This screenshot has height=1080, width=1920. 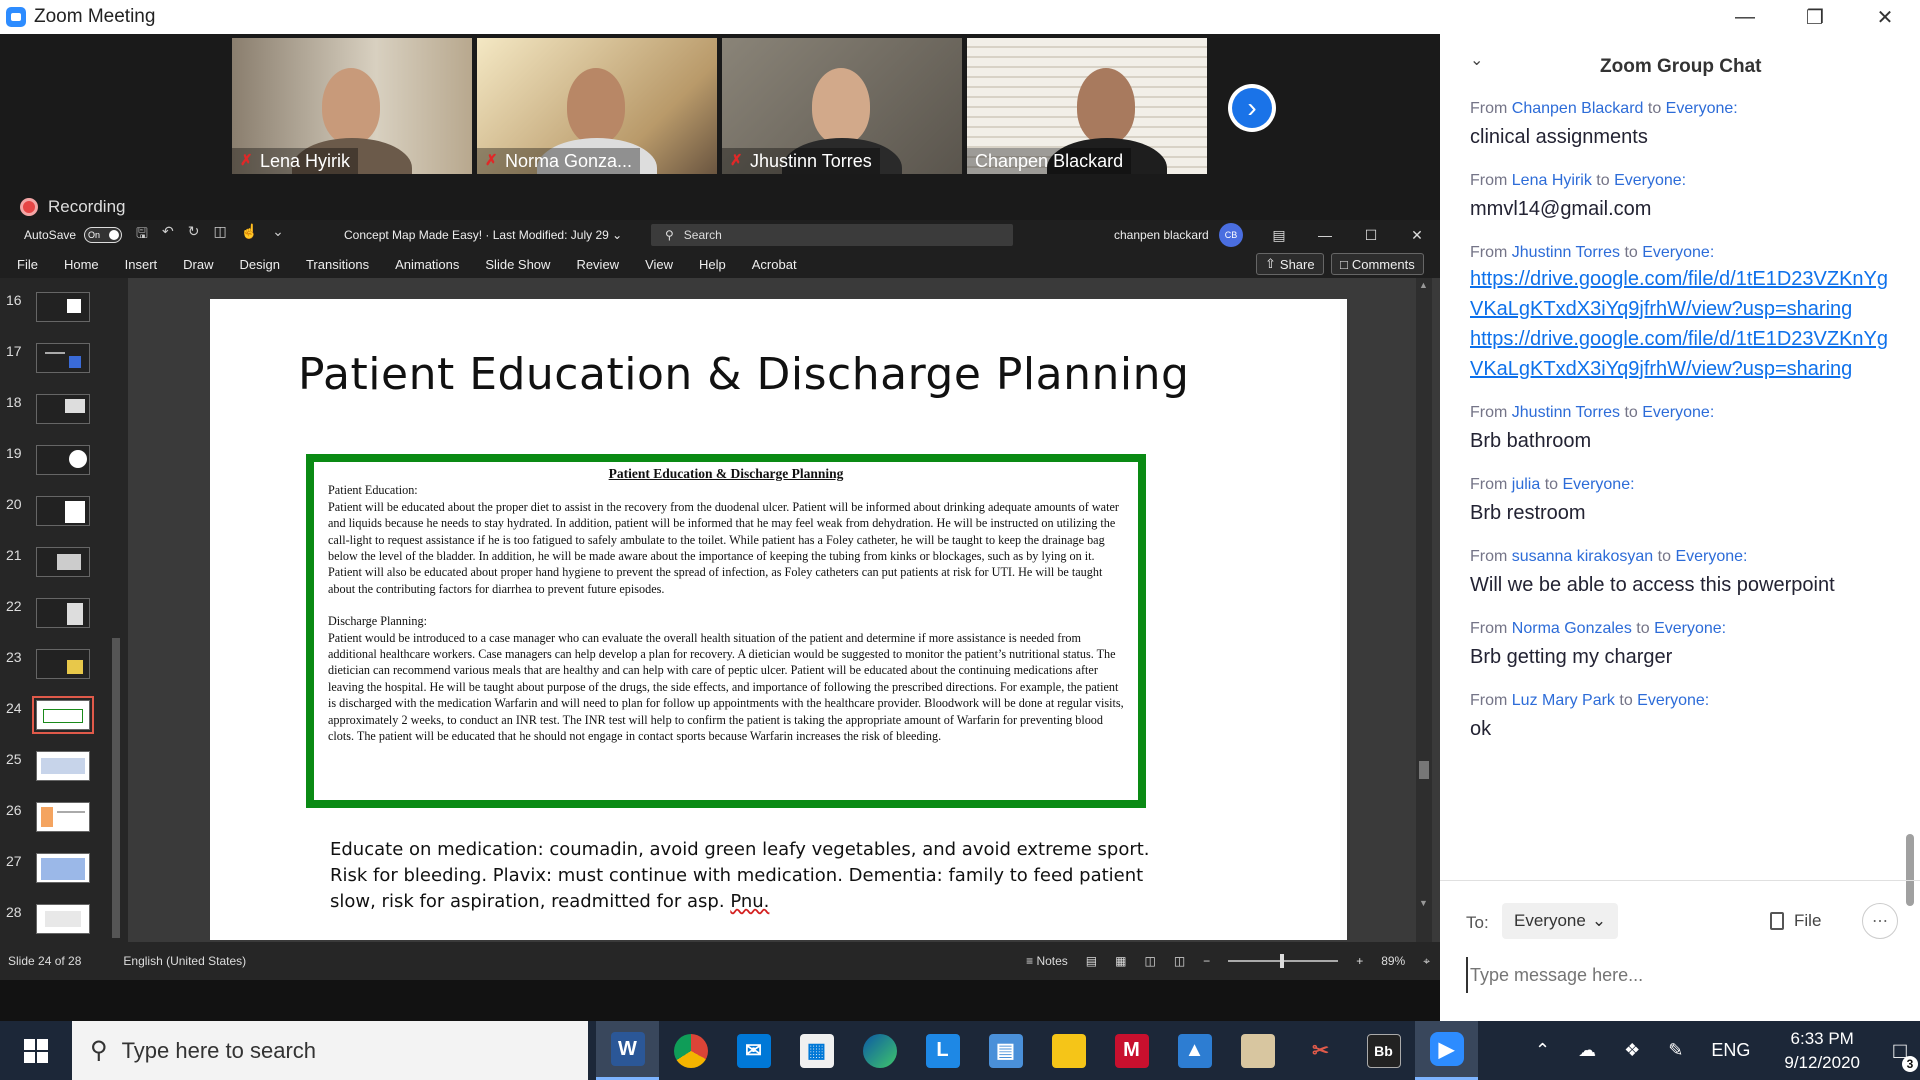 I want to click on fit-slide-icon: ⌖, so click(x=1426, y=961).